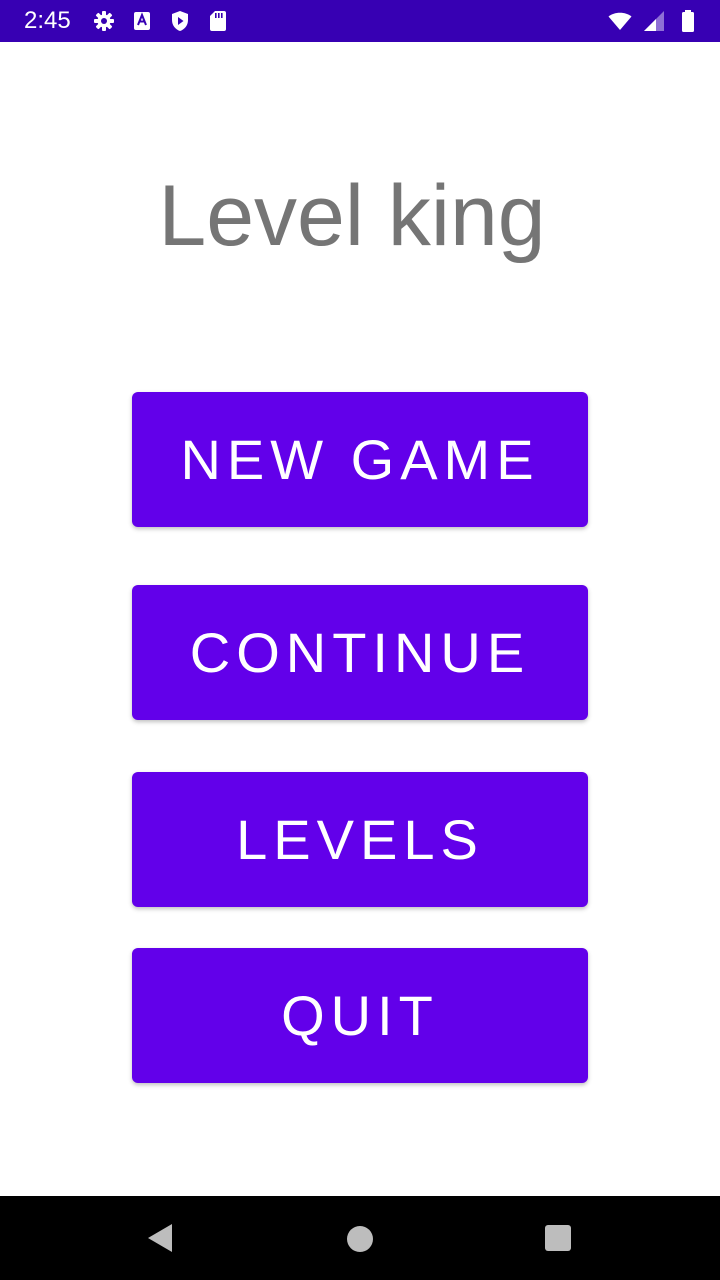 The width and height of the screenshot is (720, 1280). Describe the element at coordinates (47, 20) in the screenshot. I see `status-time: 2:45` at that location.